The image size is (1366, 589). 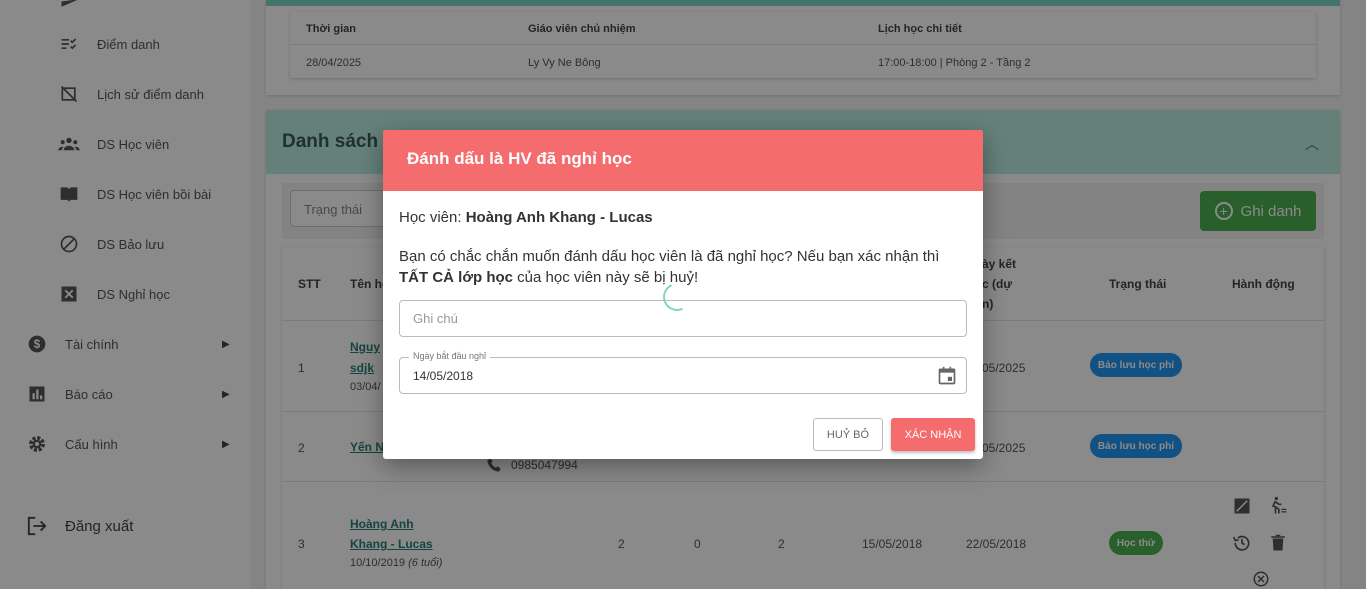 I want to click on note-field, so click(x=683, y=318).